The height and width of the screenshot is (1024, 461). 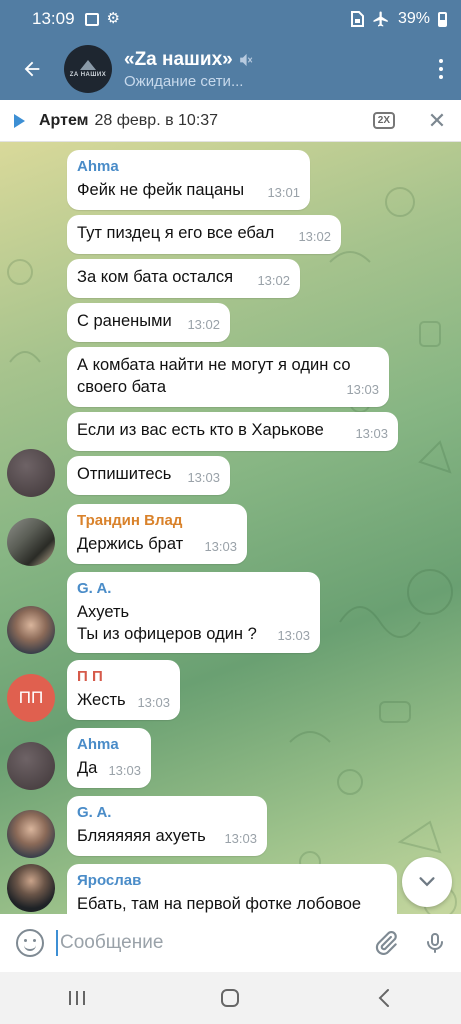 What do you see at coordinates (178, 59) in the screenshot?
I see `chat-title: «Za наших»` at bounding box center [178, 59].